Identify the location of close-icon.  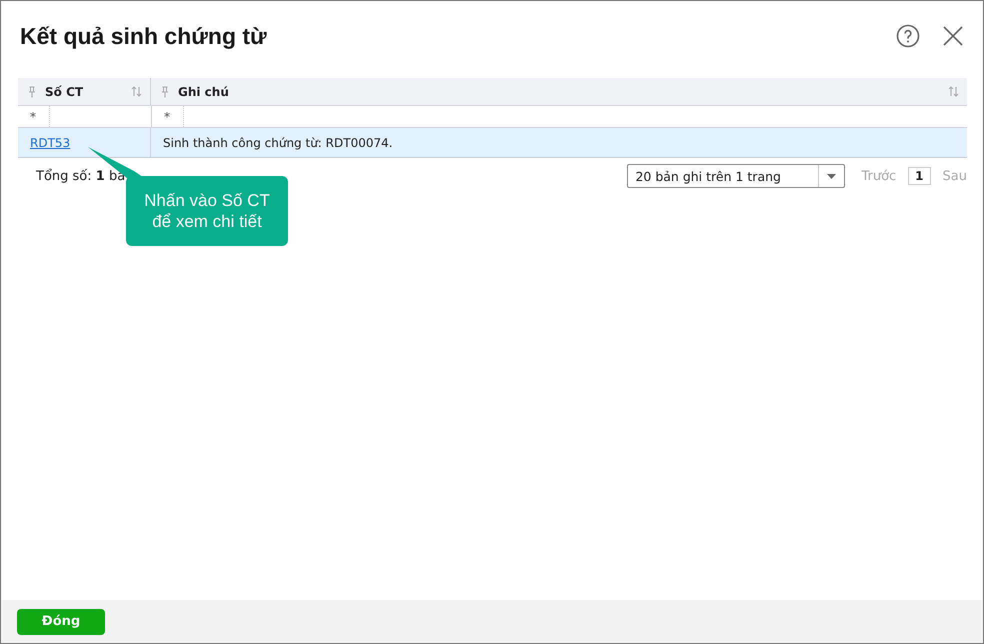
(953, 36).